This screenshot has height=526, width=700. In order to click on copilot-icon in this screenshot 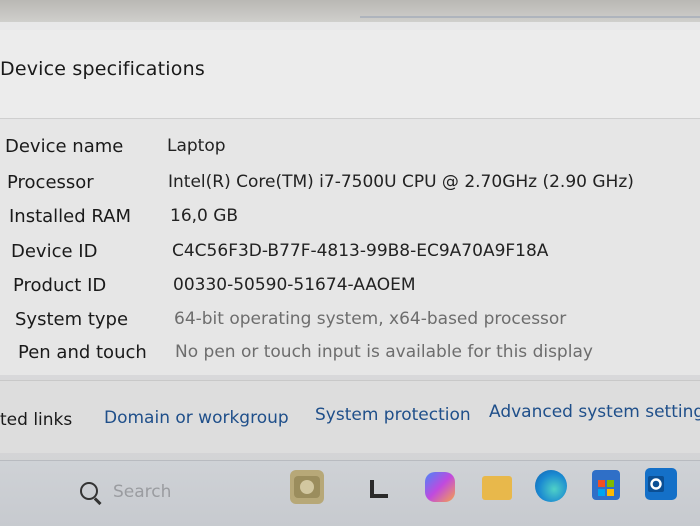, I will do `click(440, 487)`.